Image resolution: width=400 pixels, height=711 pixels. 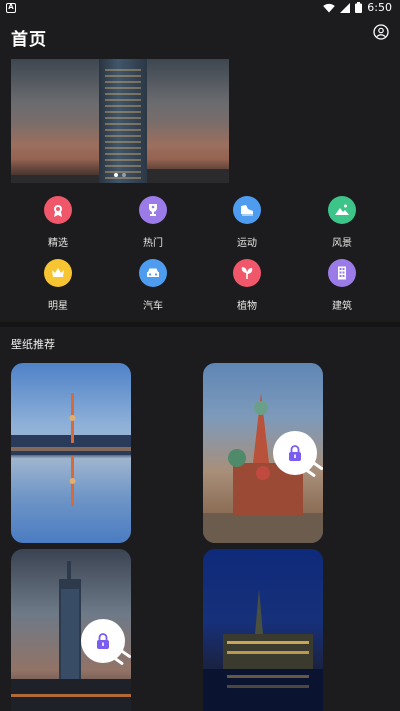 What do you see at coordinates (329, 8) in the screenshot?
I see `wifi-icon` at bounding box center [329, 8].